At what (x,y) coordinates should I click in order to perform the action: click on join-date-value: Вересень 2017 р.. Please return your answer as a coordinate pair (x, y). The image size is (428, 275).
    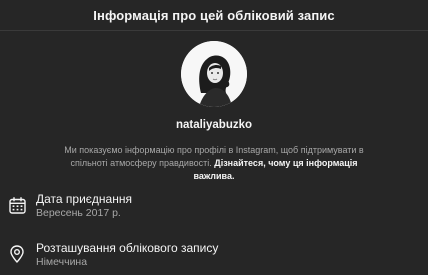
    Looking at the image, I should click on (78, 213).